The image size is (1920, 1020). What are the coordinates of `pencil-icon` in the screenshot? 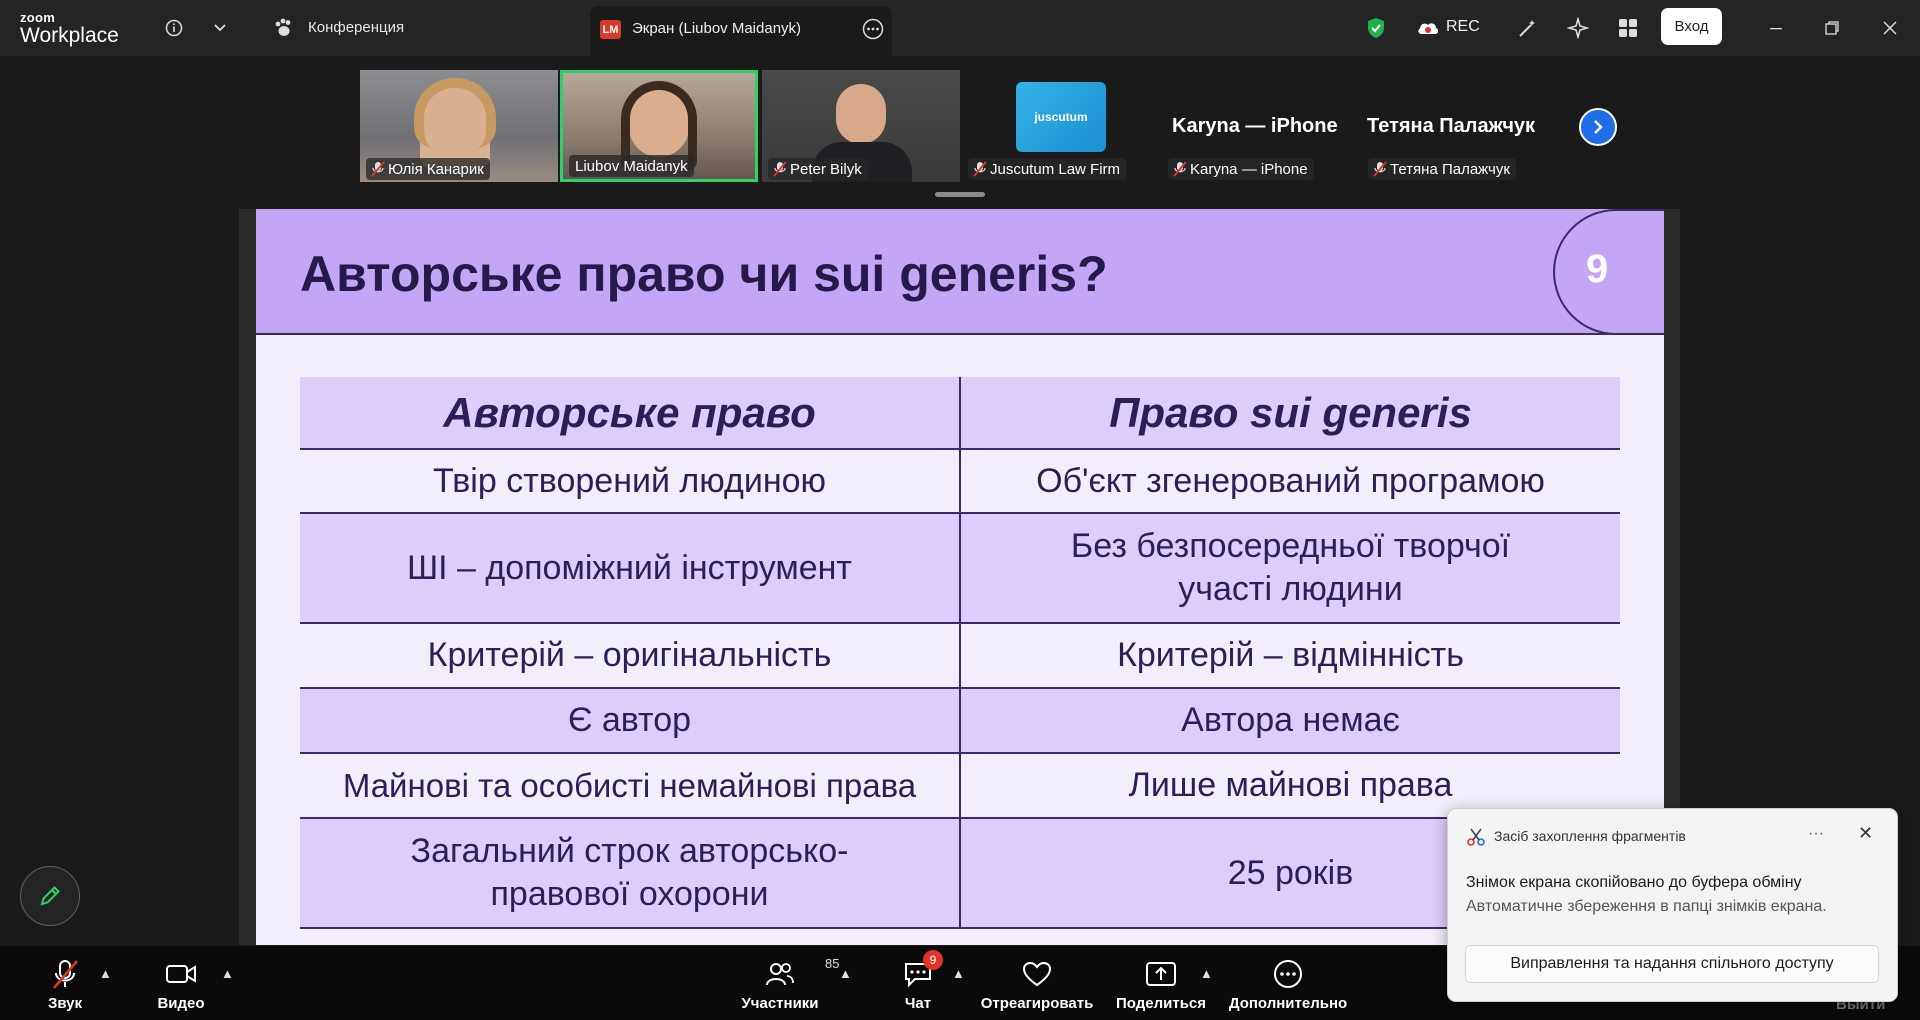 It's located at (50, 896).